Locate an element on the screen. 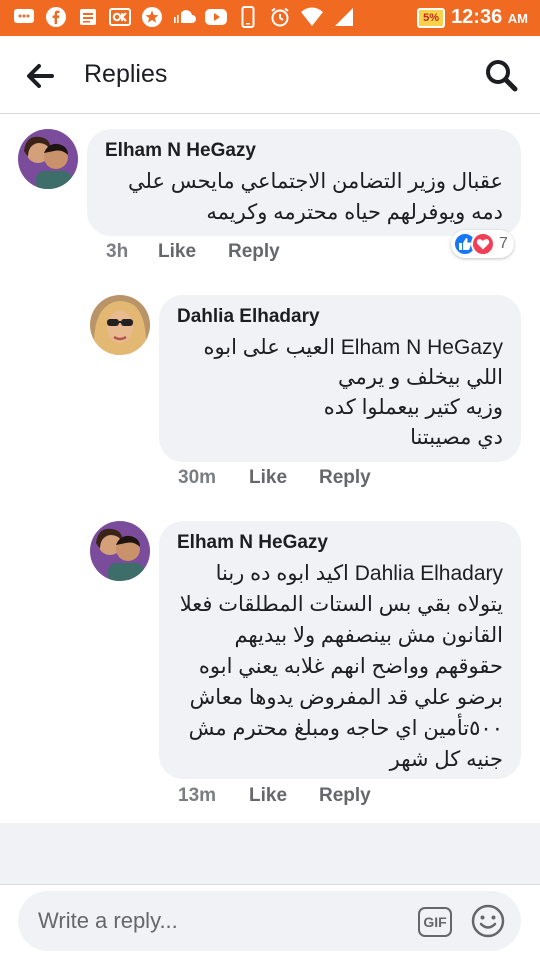 This screenshot has width=540, height=960. love-reaction-icon is located at coordinates (483, 244).